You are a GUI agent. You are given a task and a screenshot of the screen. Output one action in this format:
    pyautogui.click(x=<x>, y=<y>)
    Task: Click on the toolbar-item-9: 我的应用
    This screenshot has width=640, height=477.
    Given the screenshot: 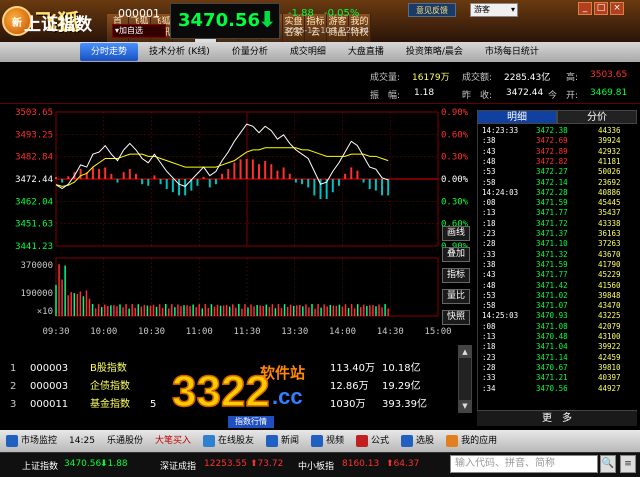 What is the action you would take?
    pyautogui.click(x=471, y=441)
    